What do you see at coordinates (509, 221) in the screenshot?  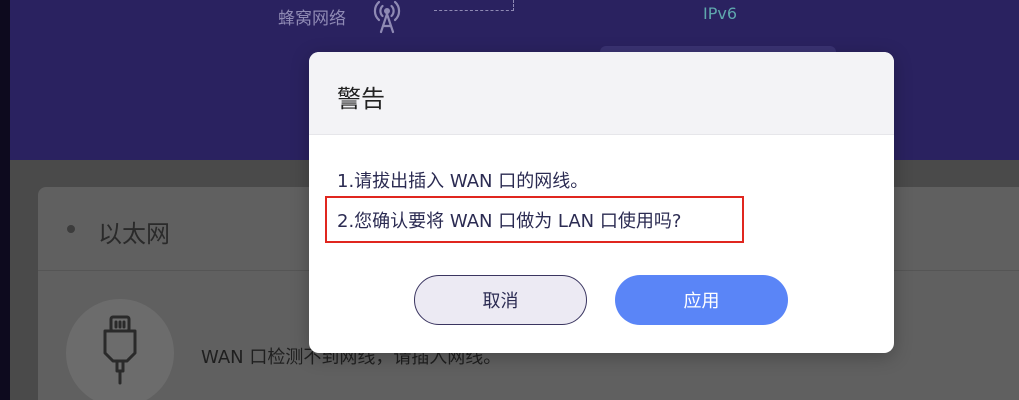 I see `instruction-line-2: 2.您确认要将 WAN 口做为 LAN 口使用吗?` at bounding box center [509, 221].